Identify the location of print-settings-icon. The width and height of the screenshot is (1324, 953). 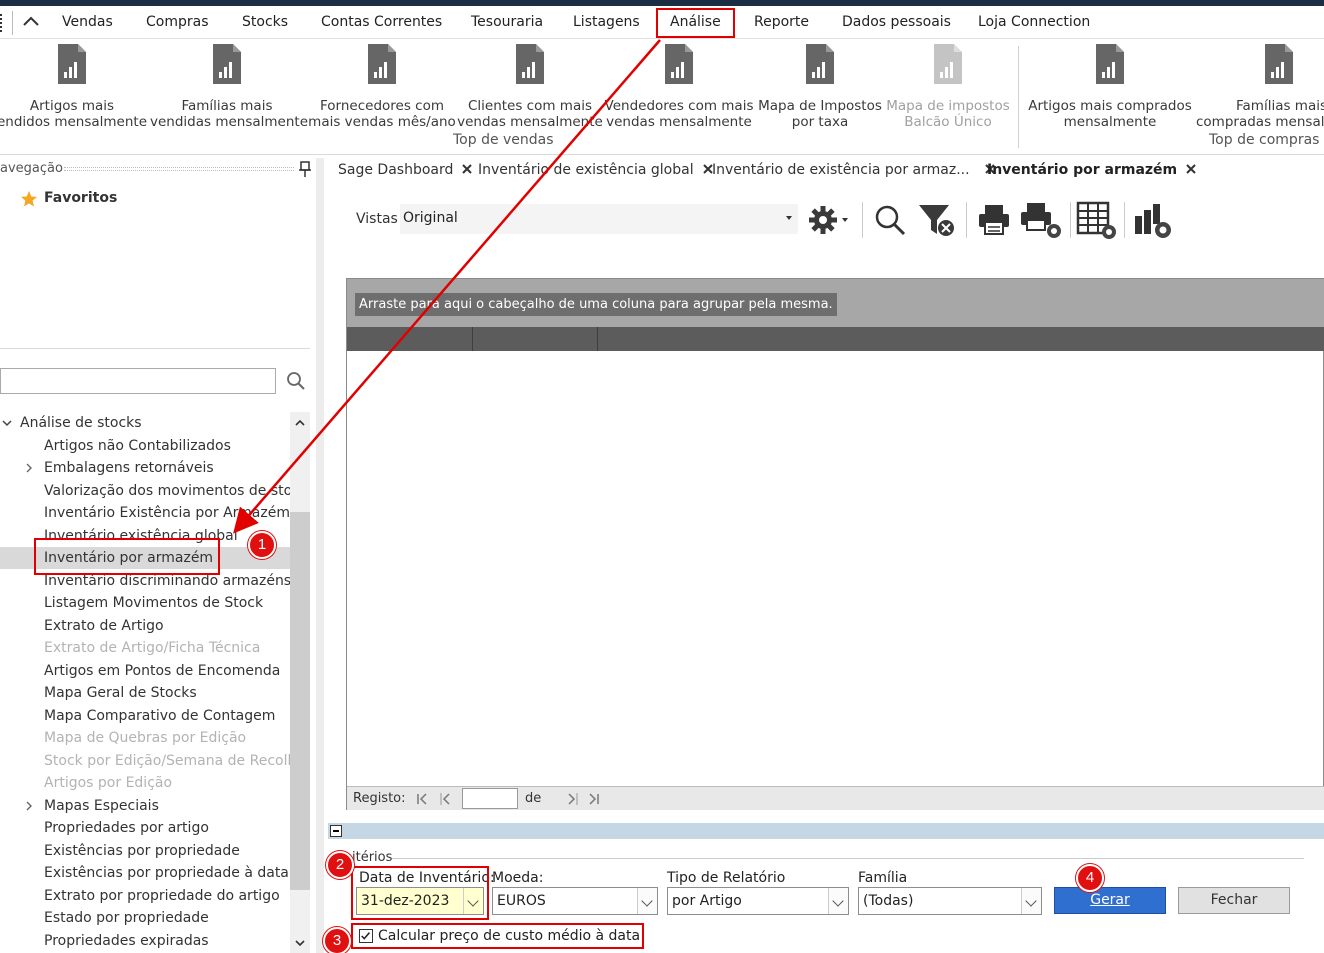
(1041, 220).